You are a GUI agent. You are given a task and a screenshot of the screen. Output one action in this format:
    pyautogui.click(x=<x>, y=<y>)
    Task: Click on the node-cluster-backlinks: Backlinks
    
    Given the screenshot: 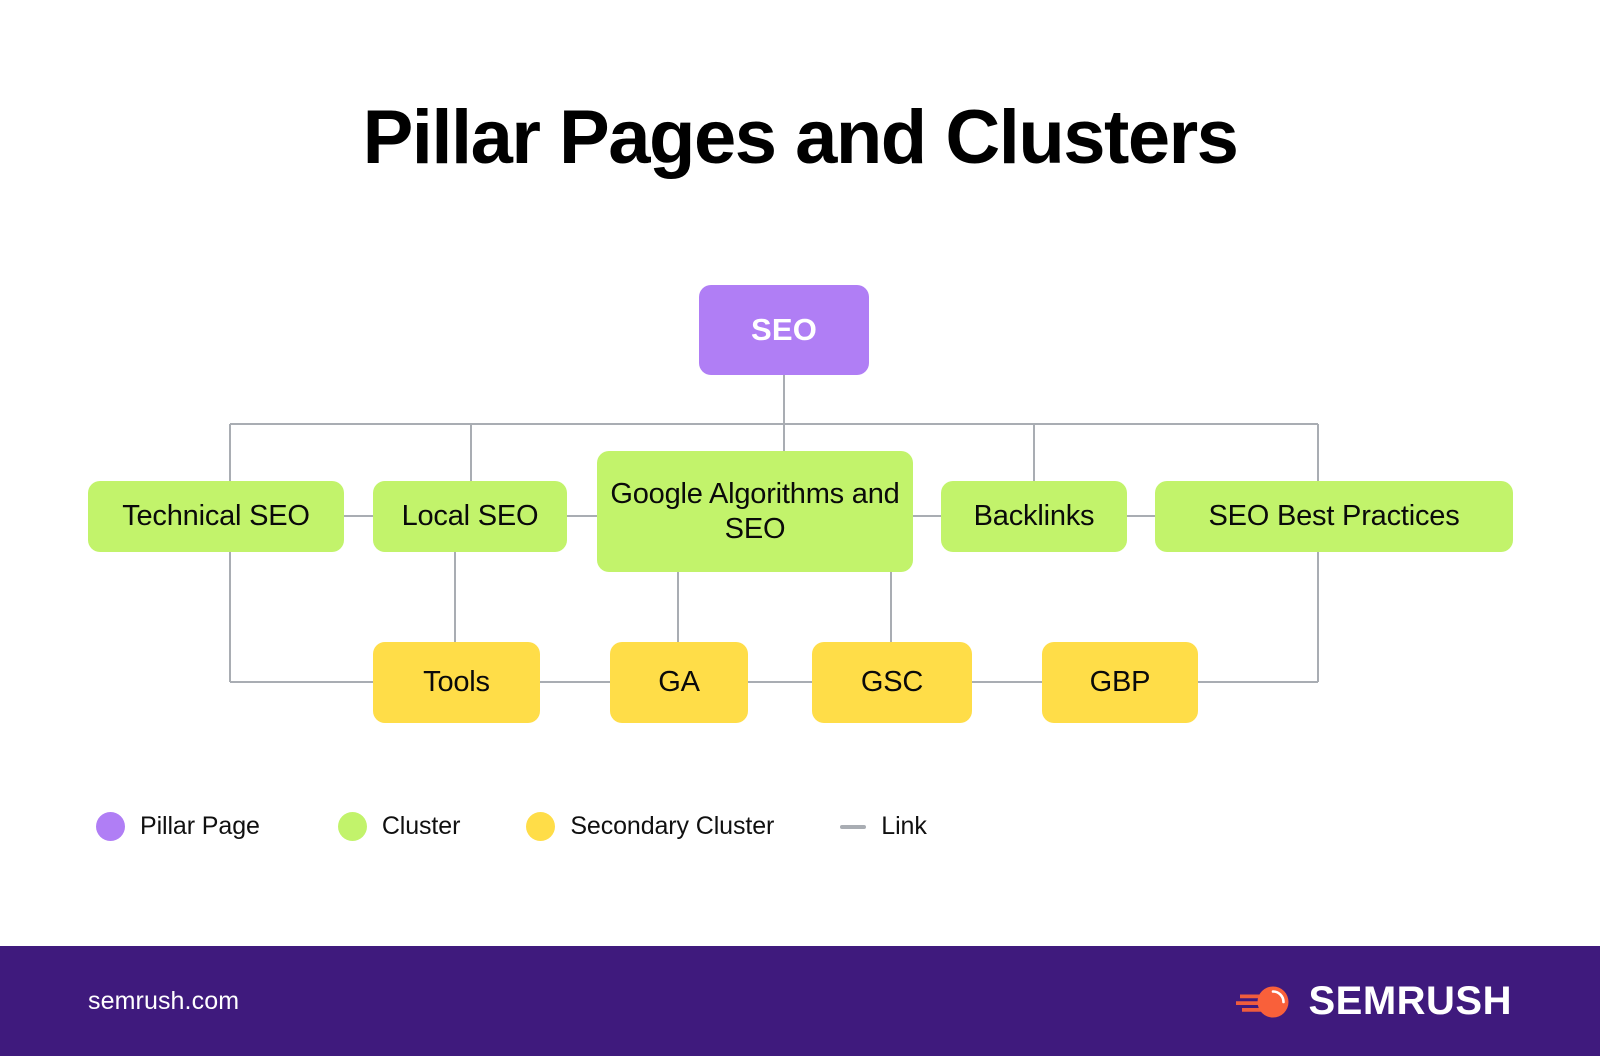 What is the action you would take?
    pyautogui.click(x=1034, y=516)
    